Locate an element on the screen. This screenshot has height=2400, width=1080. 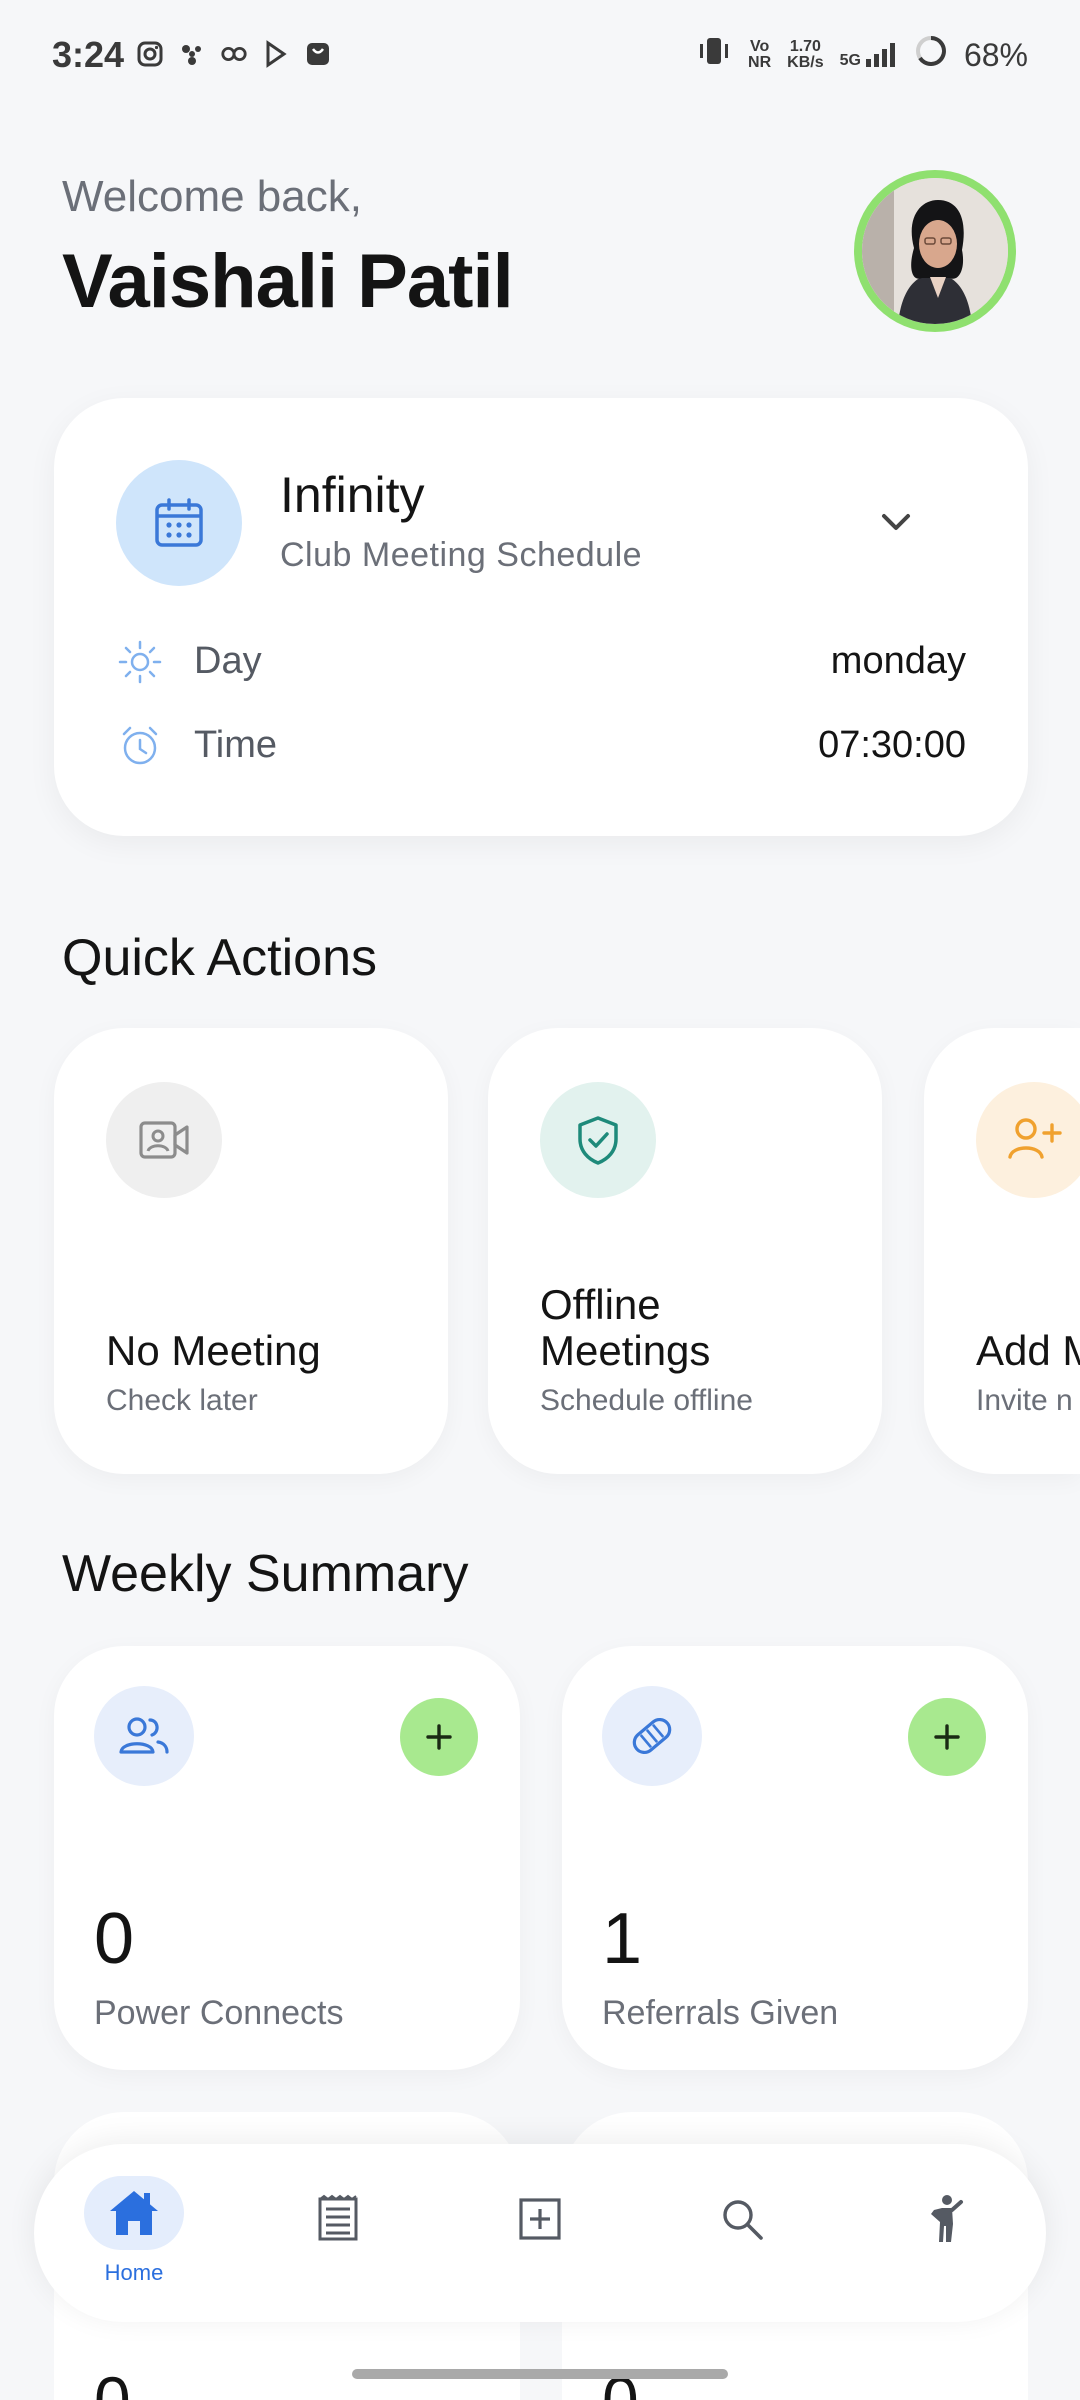
add-power-connect-button is located at coordinates (439, 1737).